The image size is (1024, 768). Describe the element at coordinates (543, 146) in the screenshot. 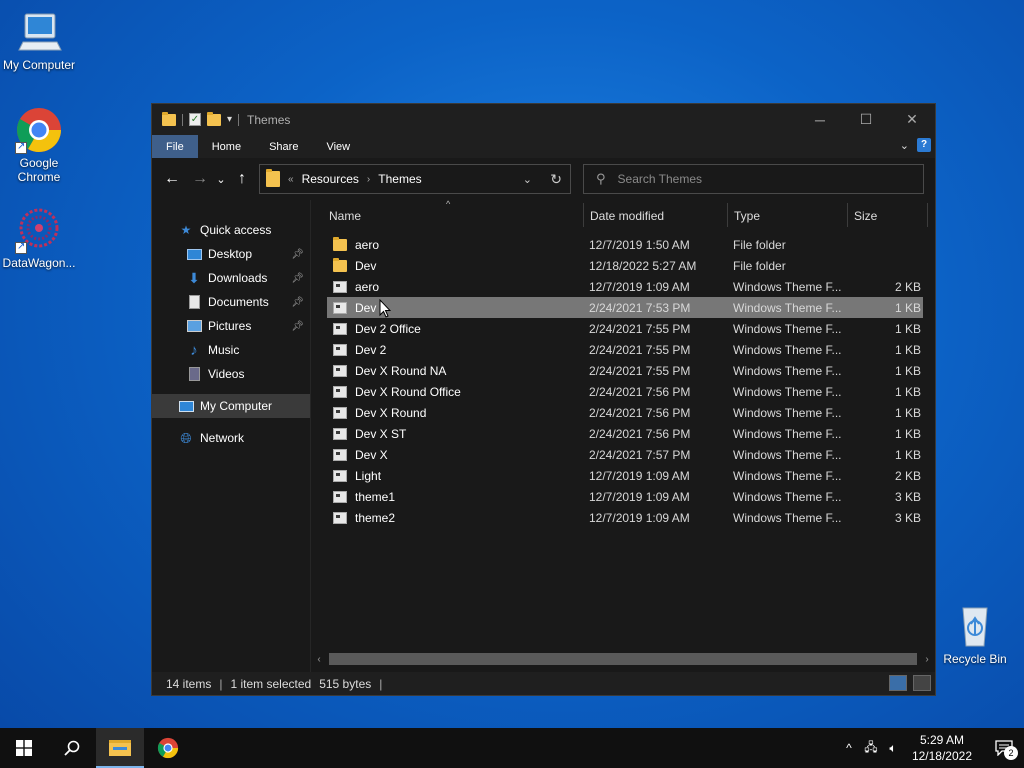

I see `ribbon-tabs: File Home Share View ⌄ ?` at that location.